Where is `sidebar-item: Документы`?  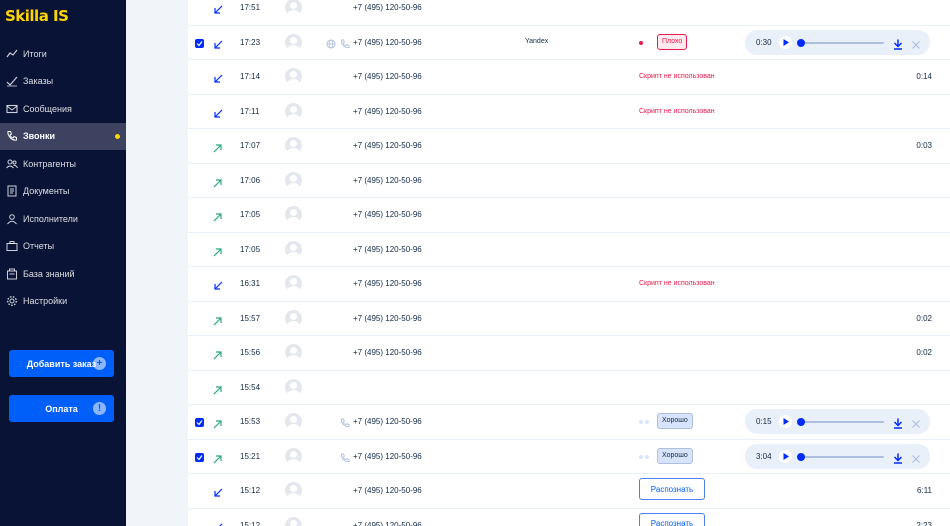 sidebar-item: Документы is located at coordinates (63, 192).